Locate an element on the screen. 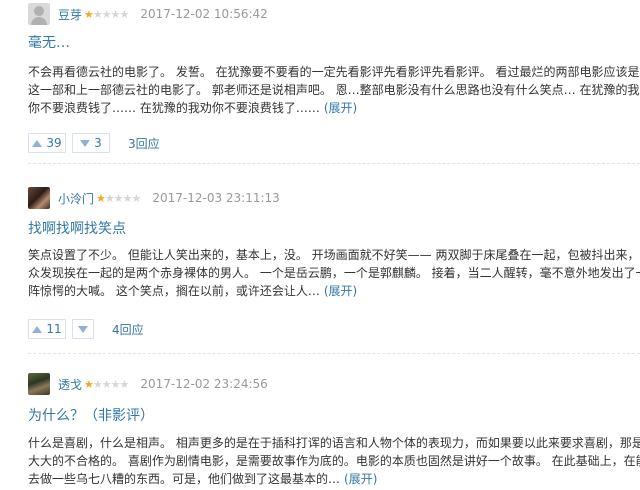 Image resolution: width=640 pixels, height=490 pixels. review-time: 2017-12-02 23:24:56 is located at coordinates (204, 384).